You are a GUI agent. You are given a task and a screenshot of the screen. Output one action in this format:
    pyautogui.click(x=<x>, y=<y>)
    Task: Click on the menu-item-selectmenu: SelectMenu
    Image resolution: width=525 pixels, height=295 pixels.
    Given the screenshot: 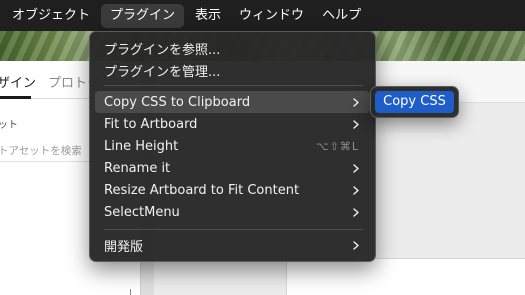 What is the action you would take?
    pyautogui.click(x=232, y=212)
    